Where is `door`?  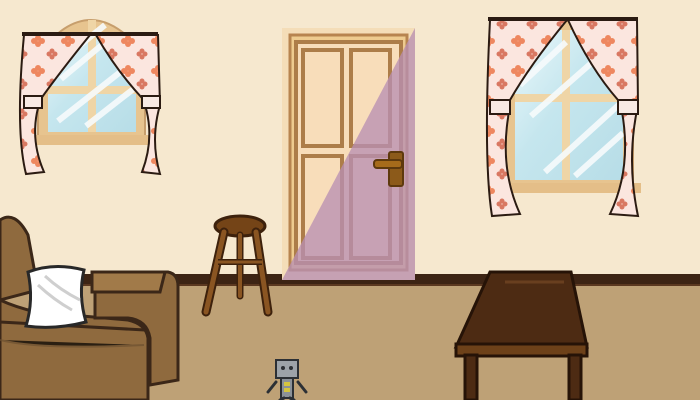
door is located at coordinates (348, 154).